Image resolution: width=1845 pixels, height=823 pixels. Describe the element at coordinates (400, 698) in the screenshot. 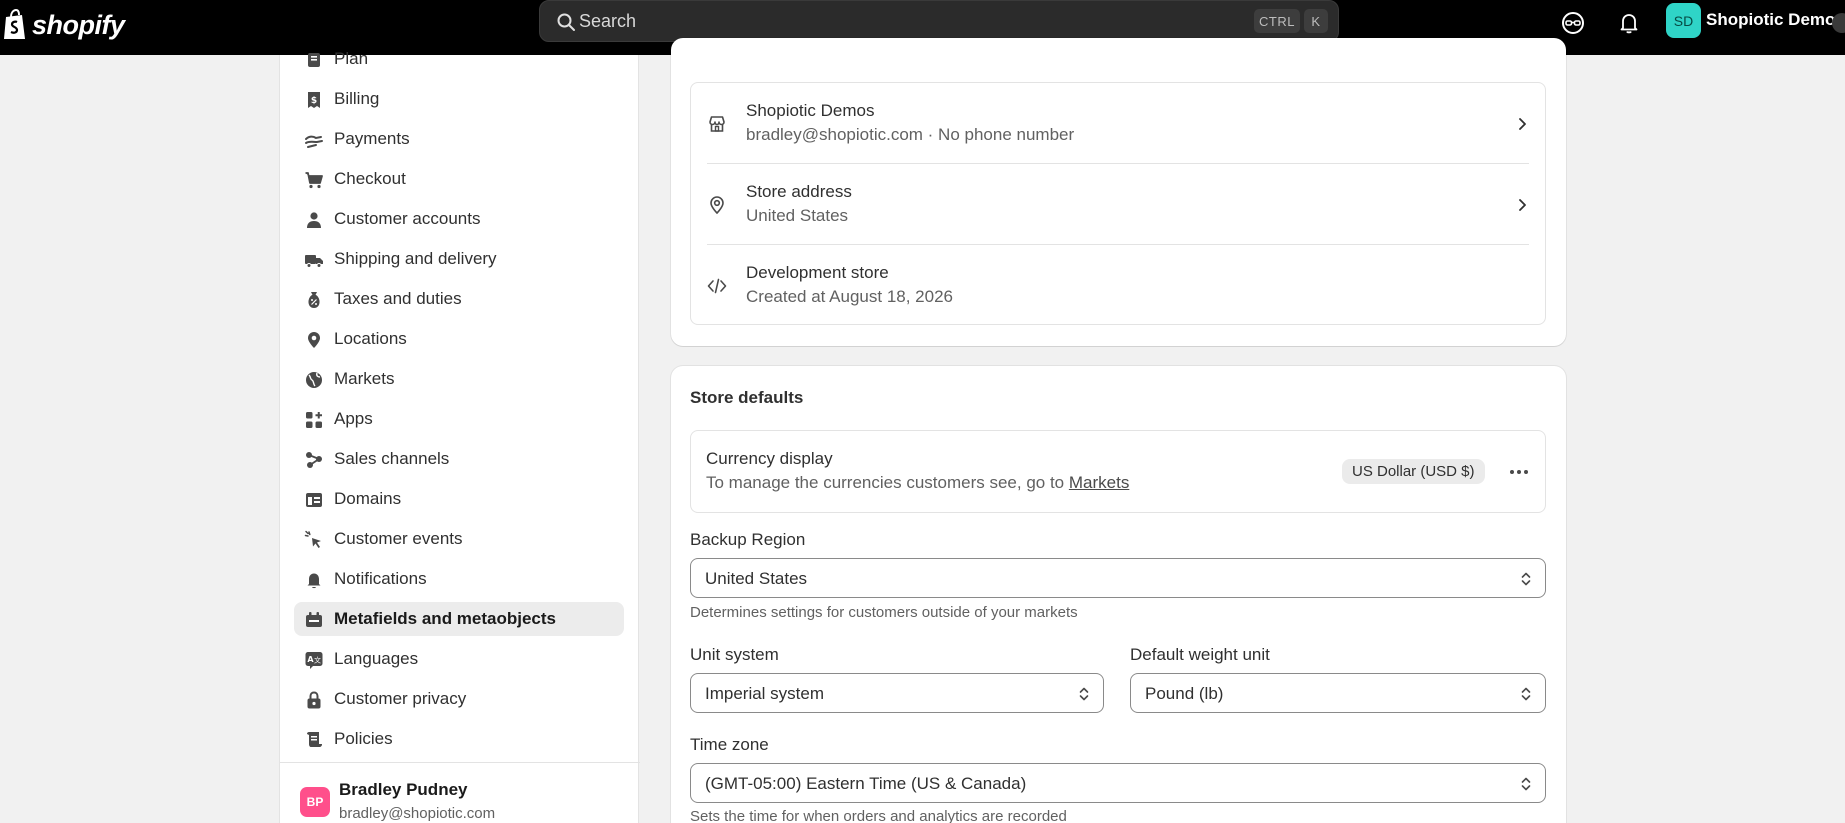

I see `sidebar-item-label: Customer privacy` at that location.